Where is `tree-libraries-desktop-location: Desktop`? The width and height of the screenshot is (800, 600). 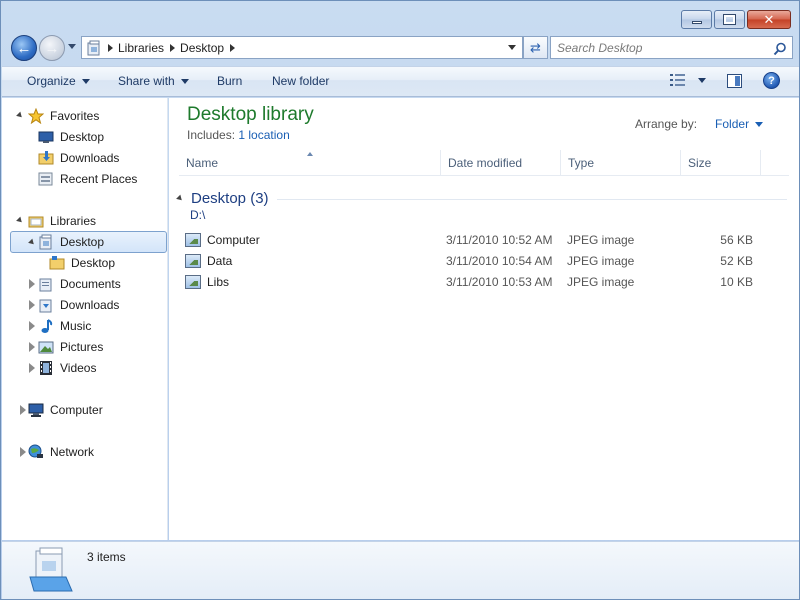
tree-libraries-desktop-location: Desktop is located at coordinates (82, 263).